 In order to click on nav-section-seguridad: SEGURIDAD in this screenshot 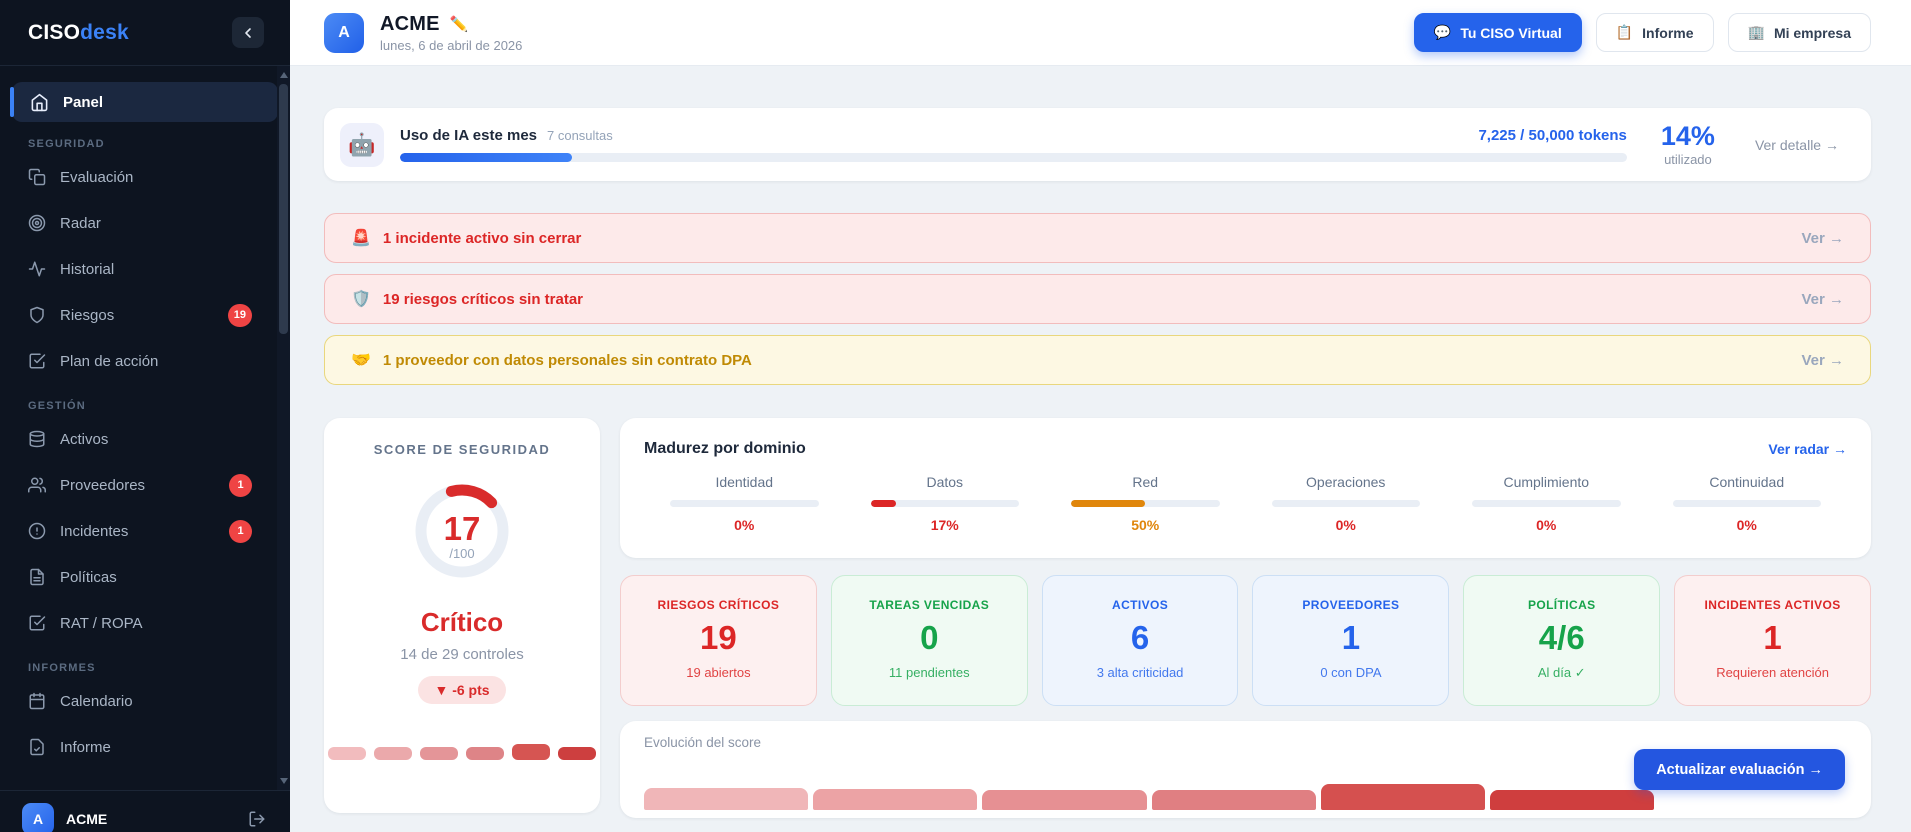, I will do `click(66, 144)`.